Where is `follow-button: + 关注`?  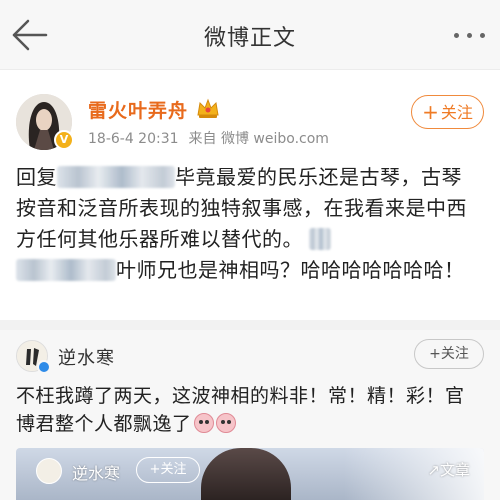 follow-button: + 关注 is located at coordinates (447, 112).